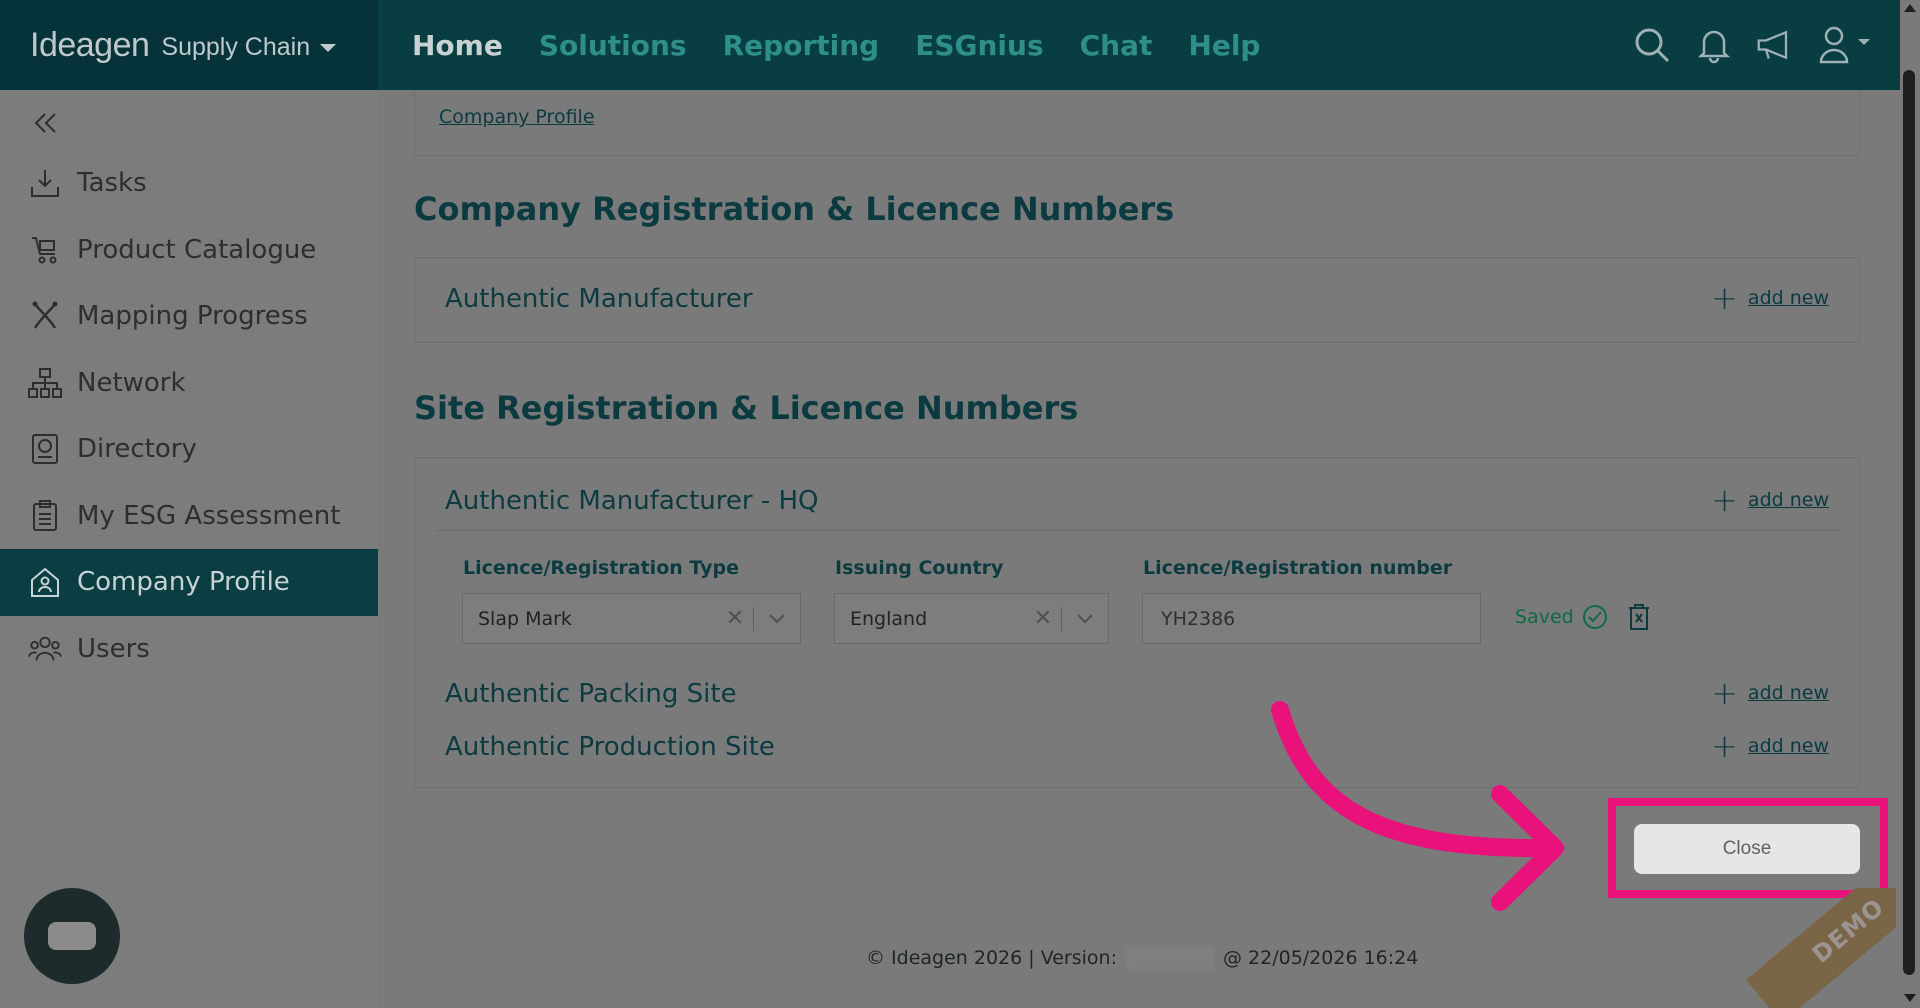 The height and width of the screenshot is (1008, 1920). I want to click on sidebar-item-my-esg-assessment: My ESG Assessment, so click(189, 516).